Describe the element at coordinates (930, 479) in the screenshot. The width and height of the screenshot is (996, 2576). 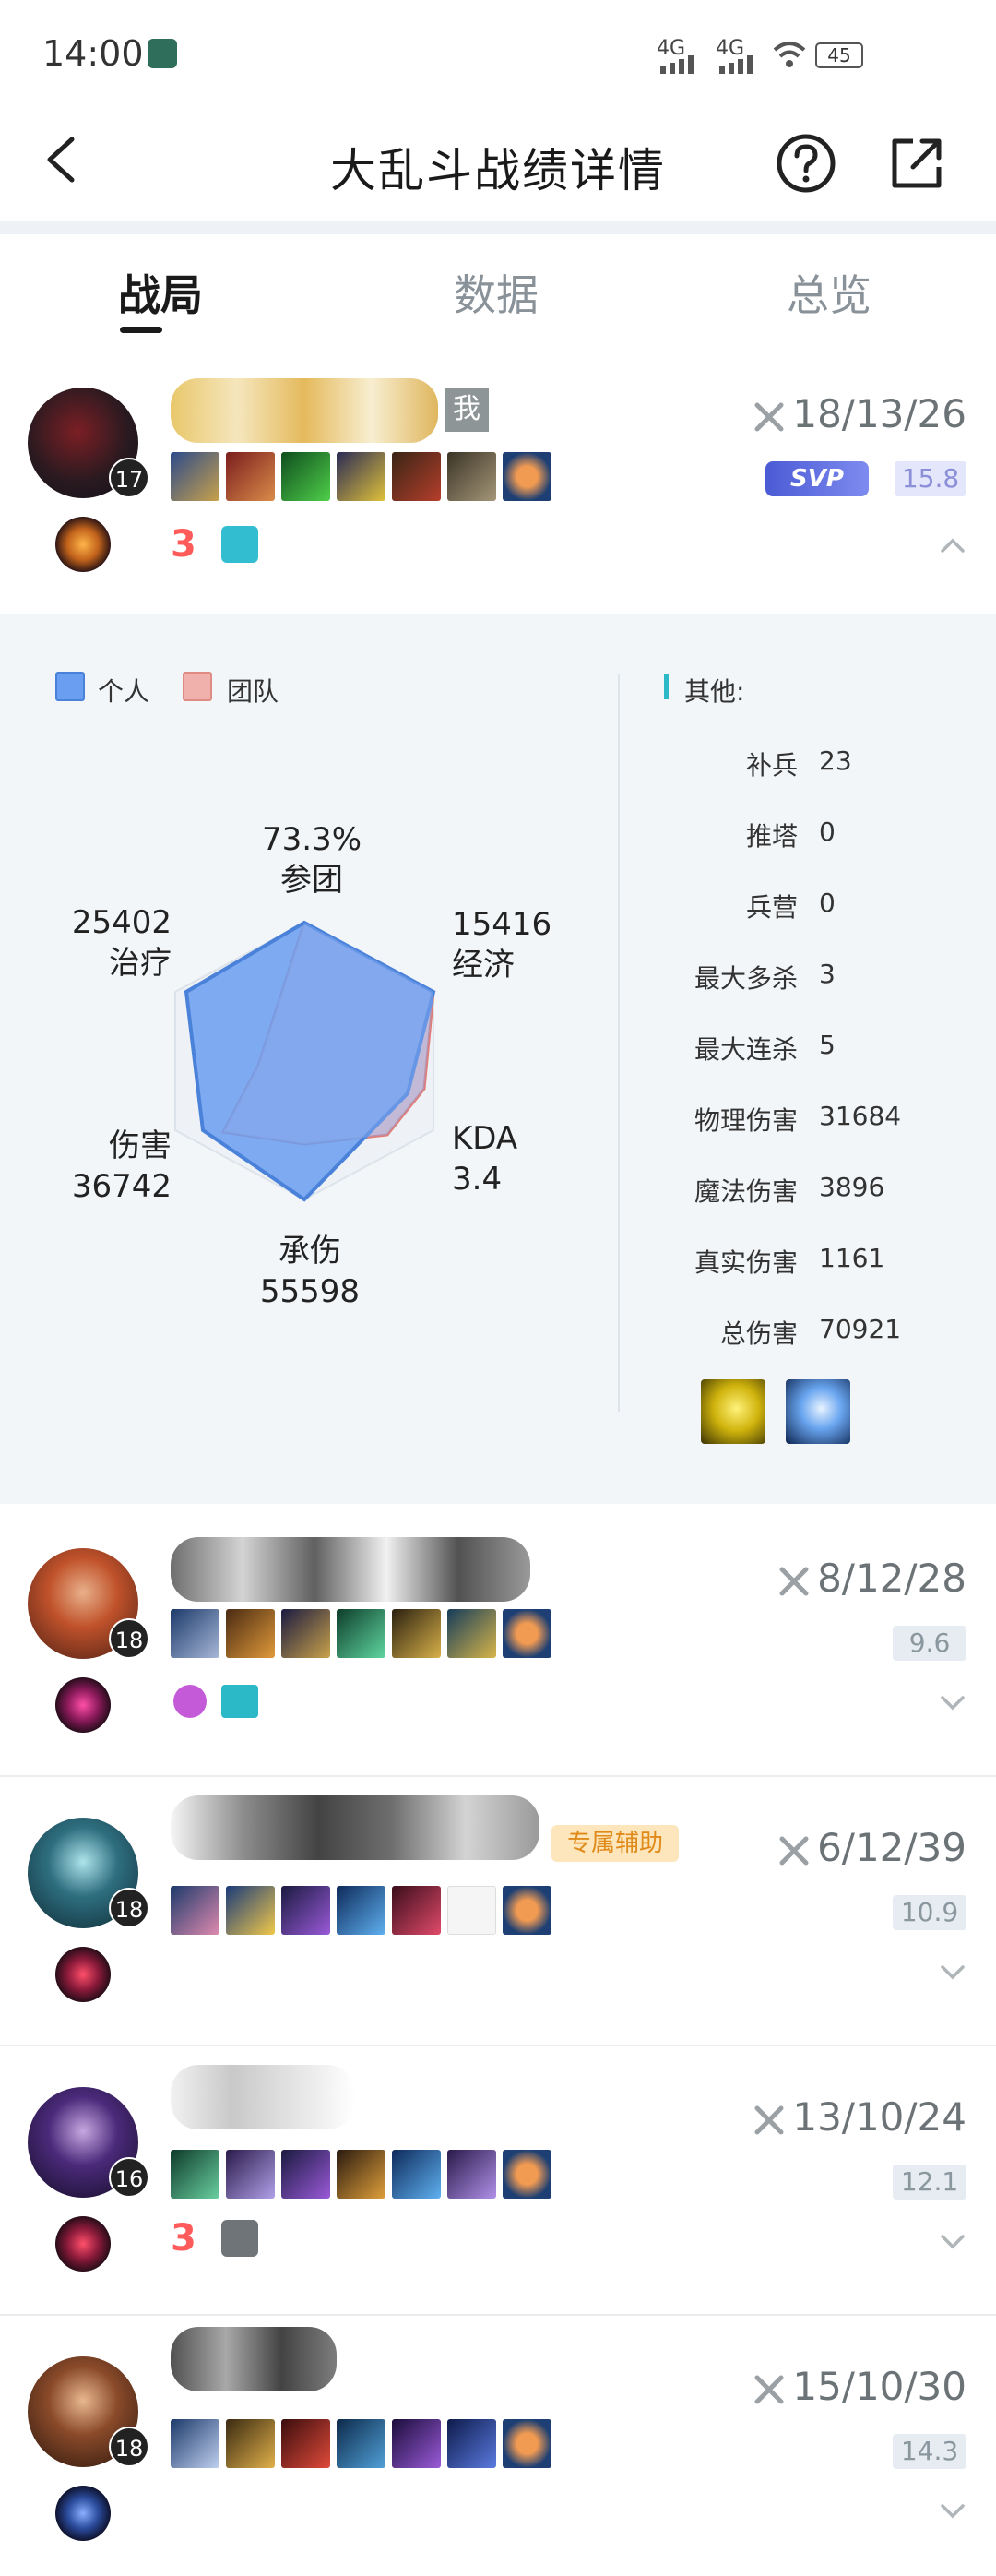
I see `score-badge: 15.8` at that location.